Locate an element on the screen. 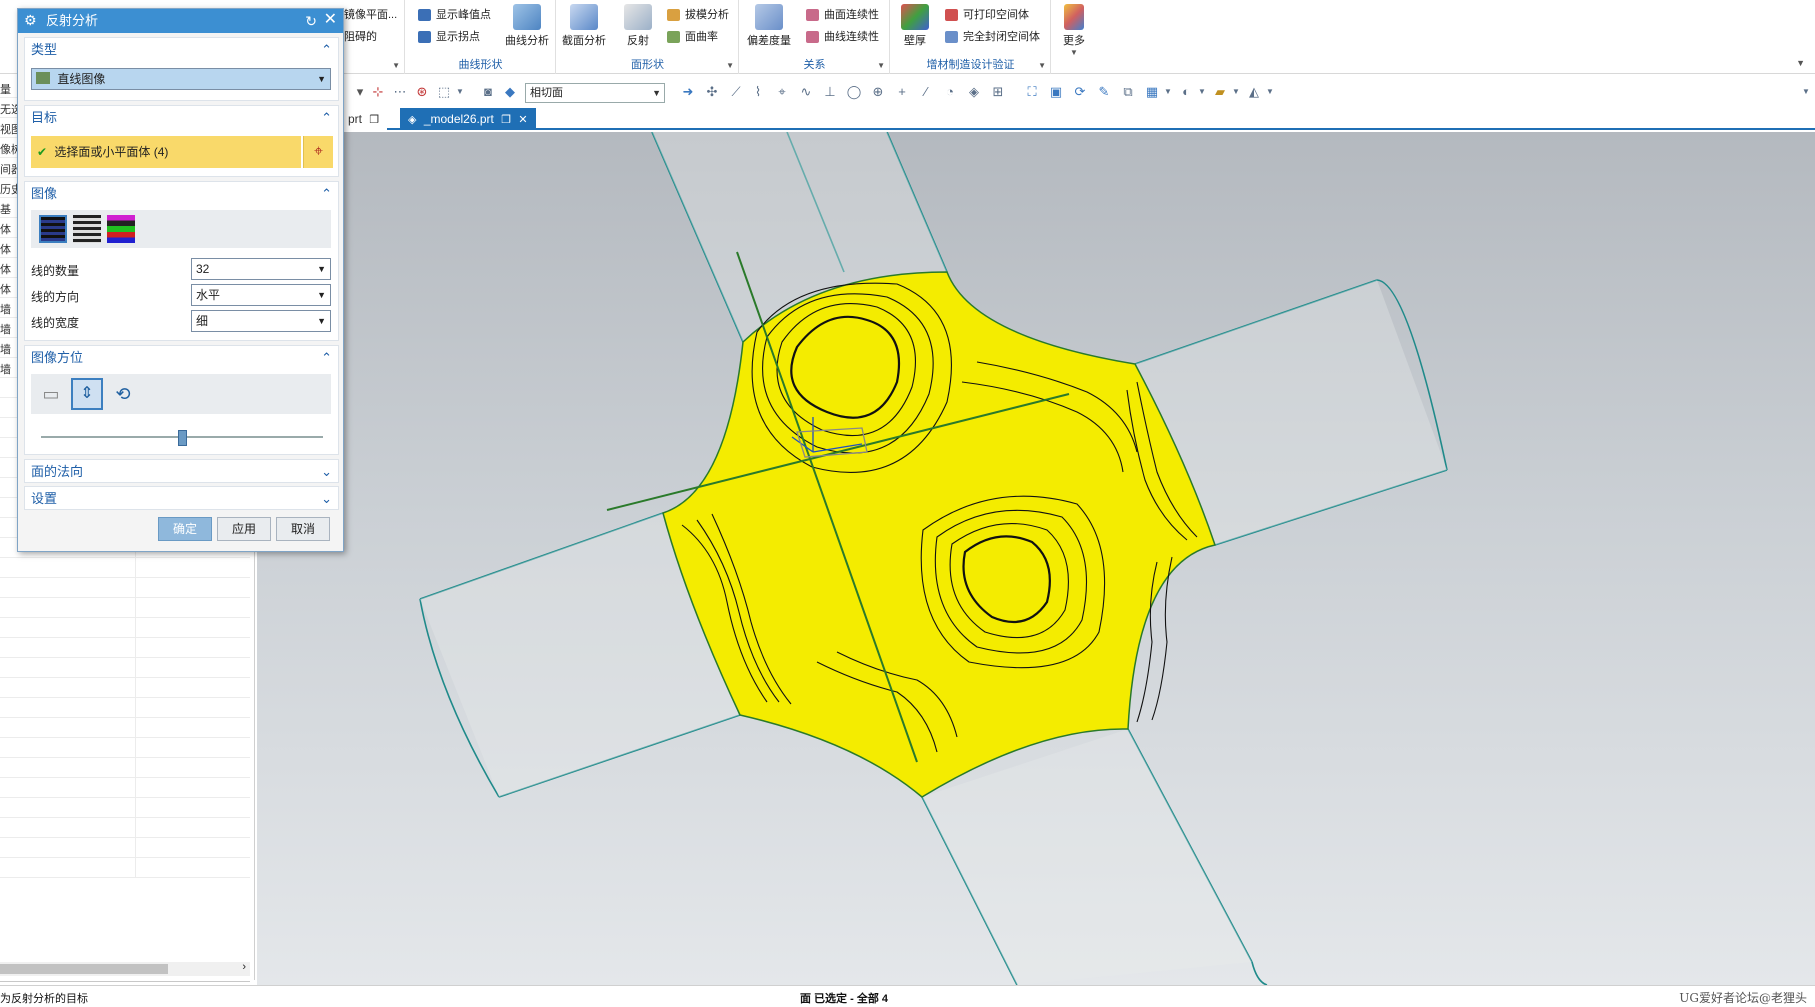  view-window-icon: ▣ is located at coordinates (1056, 92).